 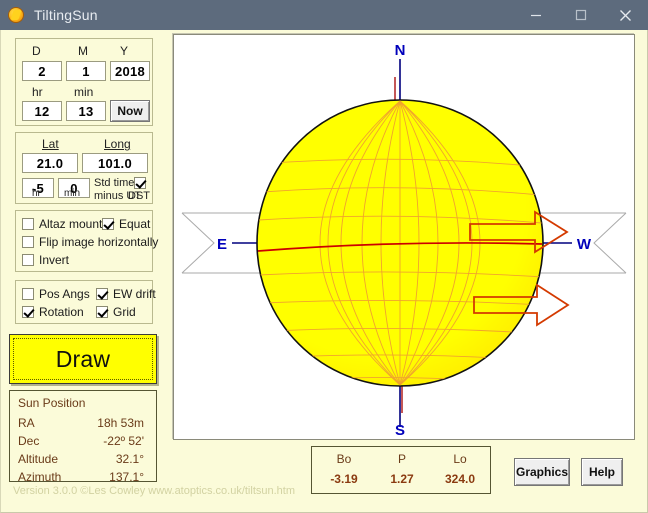 What do you see at coordinates (584, 244) in the screenshot?
I see `cardinal-west-label: W` at bounding box center [584, 244].